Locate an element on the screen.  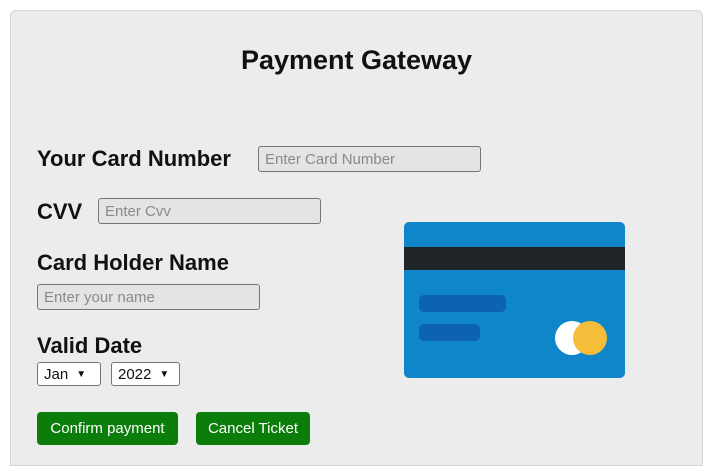
valid-date-label: Valid Date is located at coordinates (90, 345).